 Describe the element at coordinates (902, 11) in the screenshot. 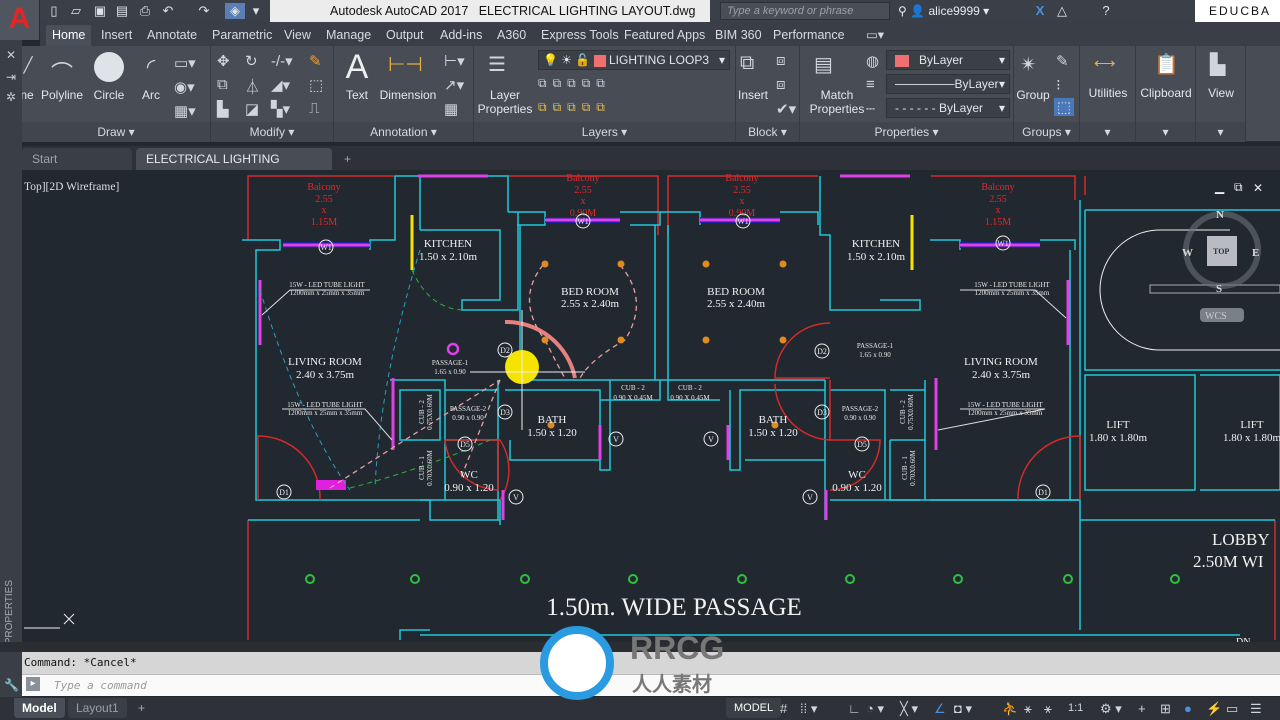

I see `binoculars-icon: ⚲` at that location.